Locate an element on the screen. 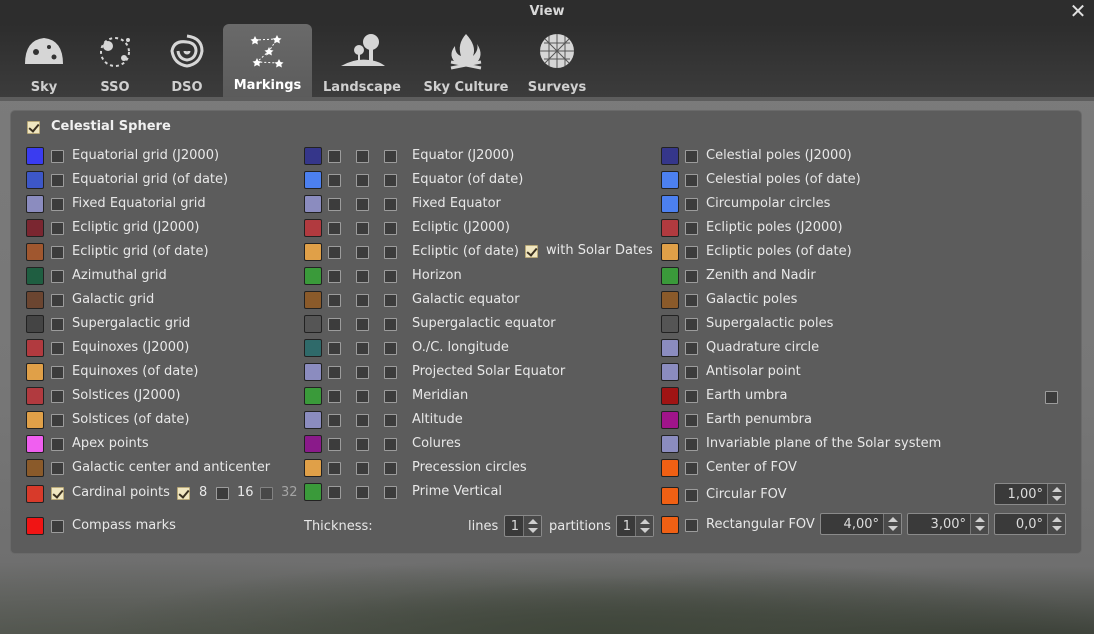 The height and width of the screenshot is (634, 1094). cardinal-16-checkbox is located at coordinates (222, 493).